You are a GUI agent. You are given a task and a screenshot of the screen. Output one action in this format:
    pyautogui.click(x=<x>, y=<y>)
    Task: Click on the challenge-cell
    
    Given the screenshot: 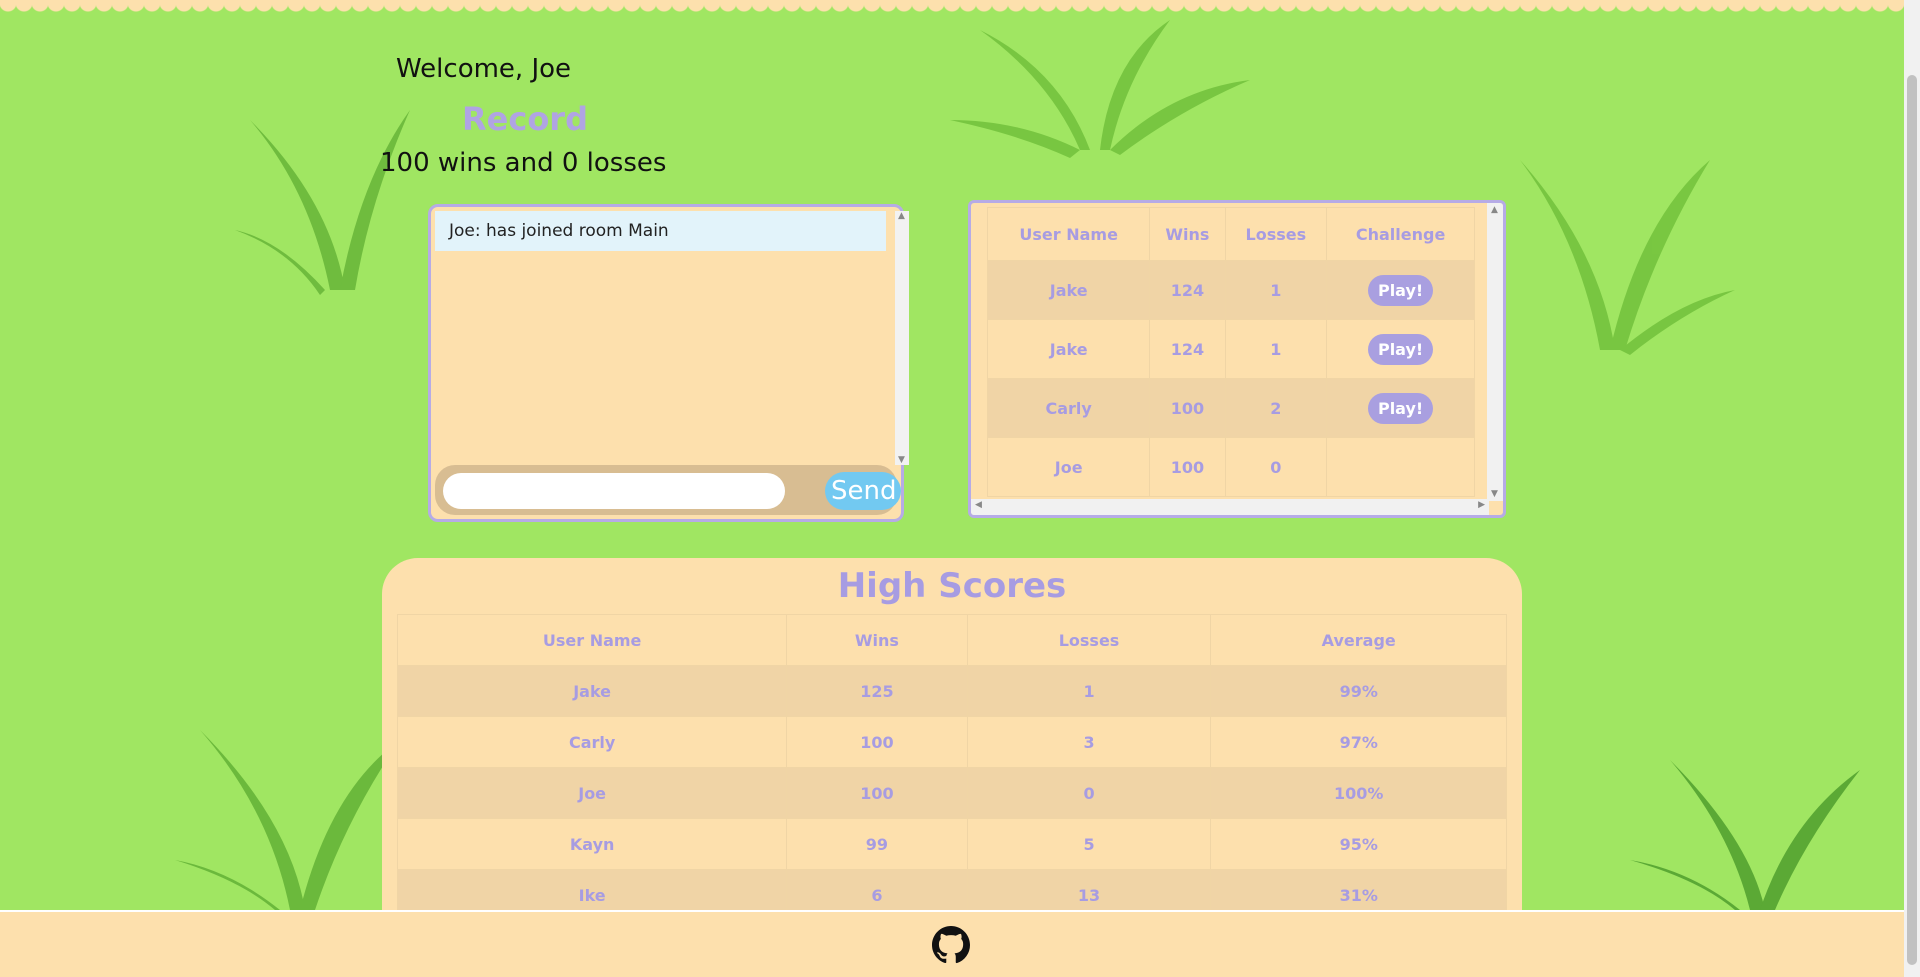 What is the action you would take?
    pyautogui.click(x=1400, y=467)
    